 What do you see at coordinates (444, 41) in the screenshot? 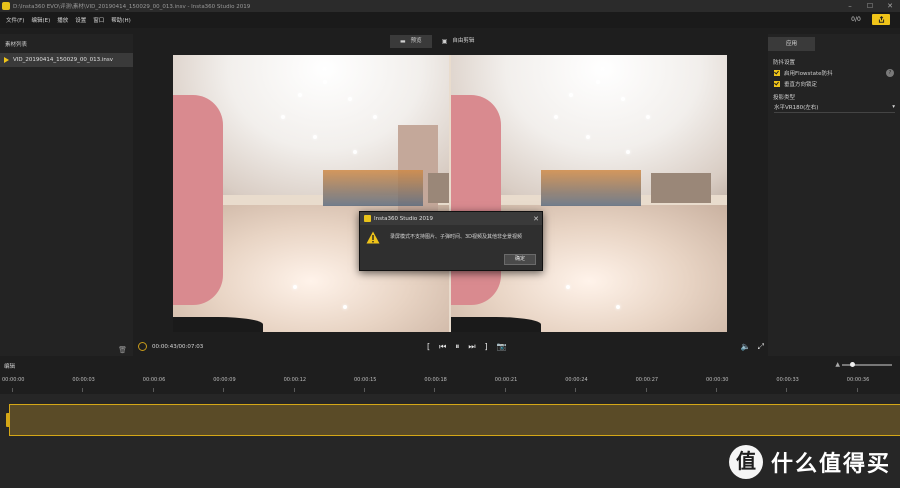
I see `clip-icon: ▣` at bounding box center [444, 41].